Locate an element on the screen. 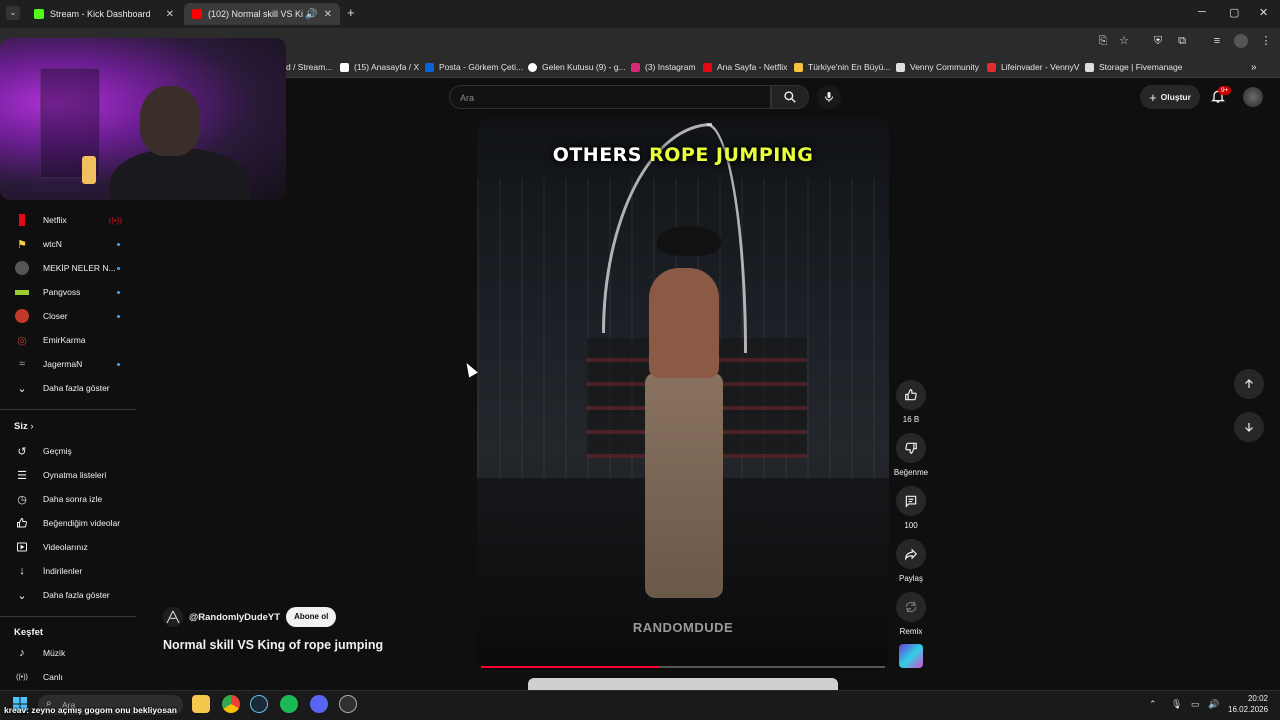  sidebar-item-your-videos: Videolarınız is located at coordinates (75, 547).